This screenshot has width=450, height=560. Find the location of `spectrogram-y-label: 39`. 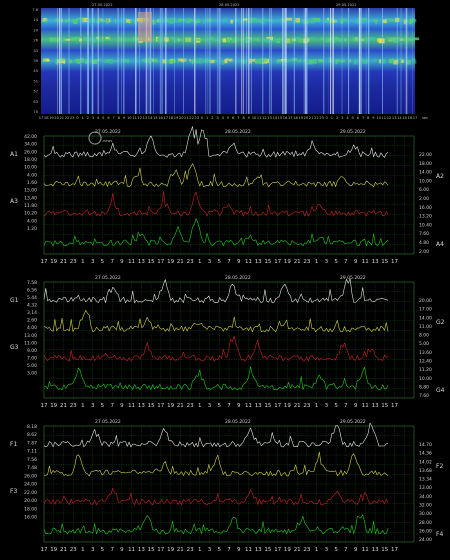

spectrogram-y-label: 39 is located at coordinates (35, 61).